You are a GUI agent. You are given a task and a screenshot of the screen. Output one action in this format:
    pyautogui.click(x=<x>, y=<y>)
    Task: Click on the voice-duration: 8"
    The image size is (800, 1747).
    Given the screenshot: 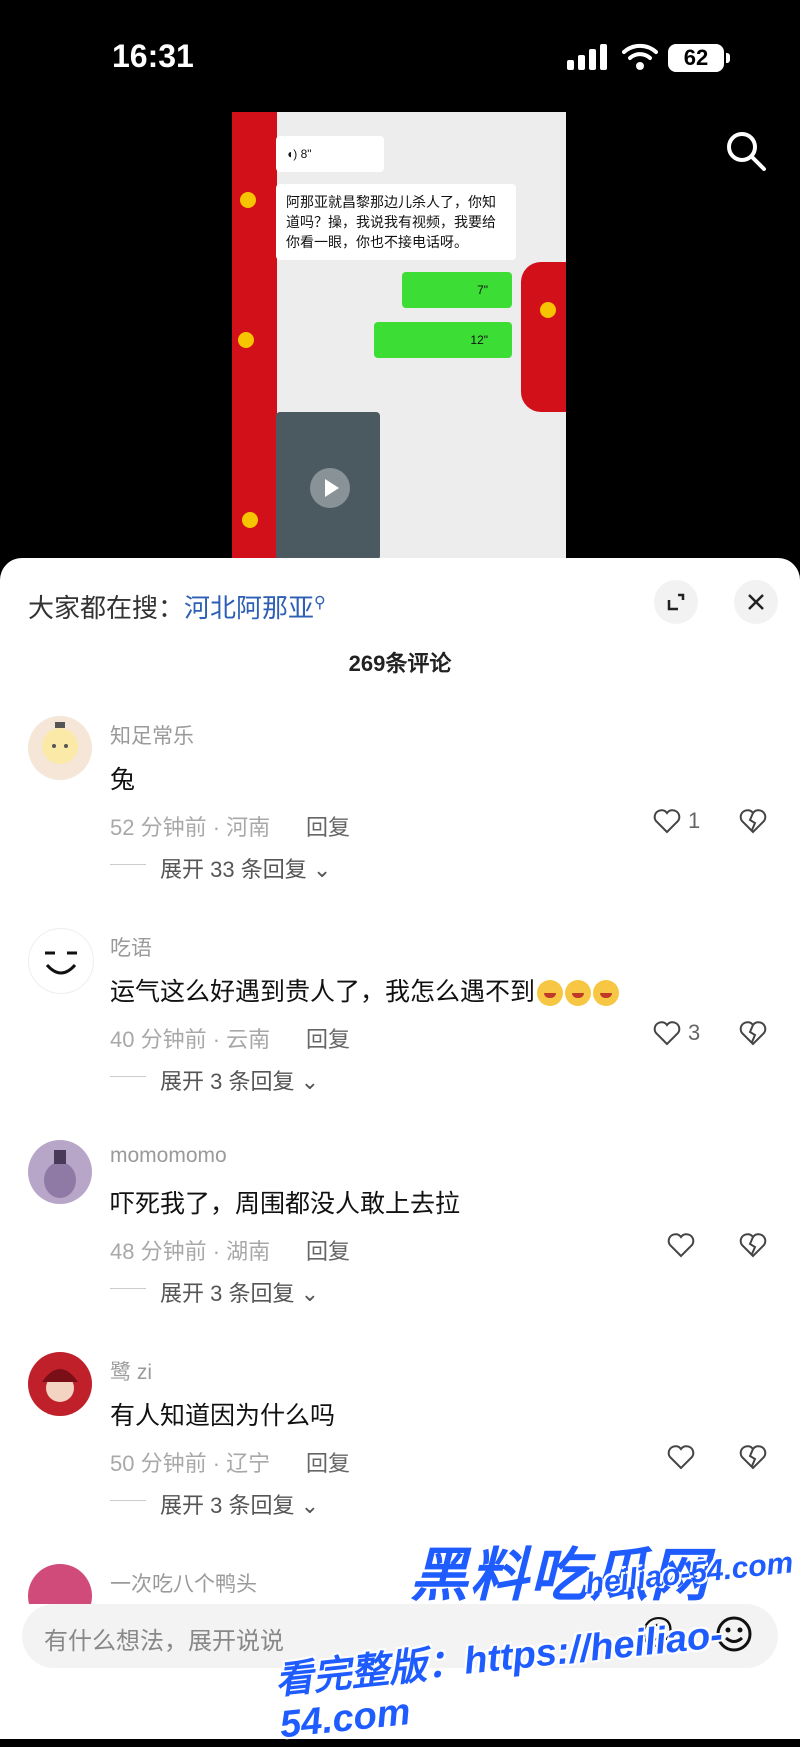 What is the action you would take?
    pyautogui.click(x=306, y=154)
    